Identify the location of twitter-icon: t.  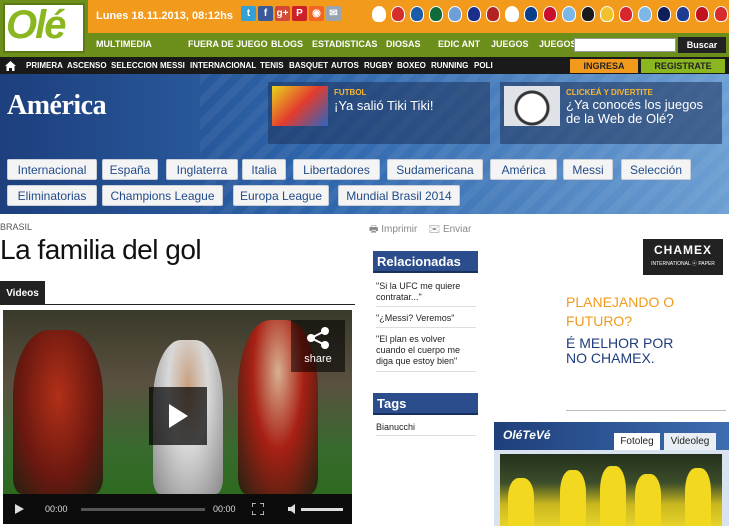
(248, 13).